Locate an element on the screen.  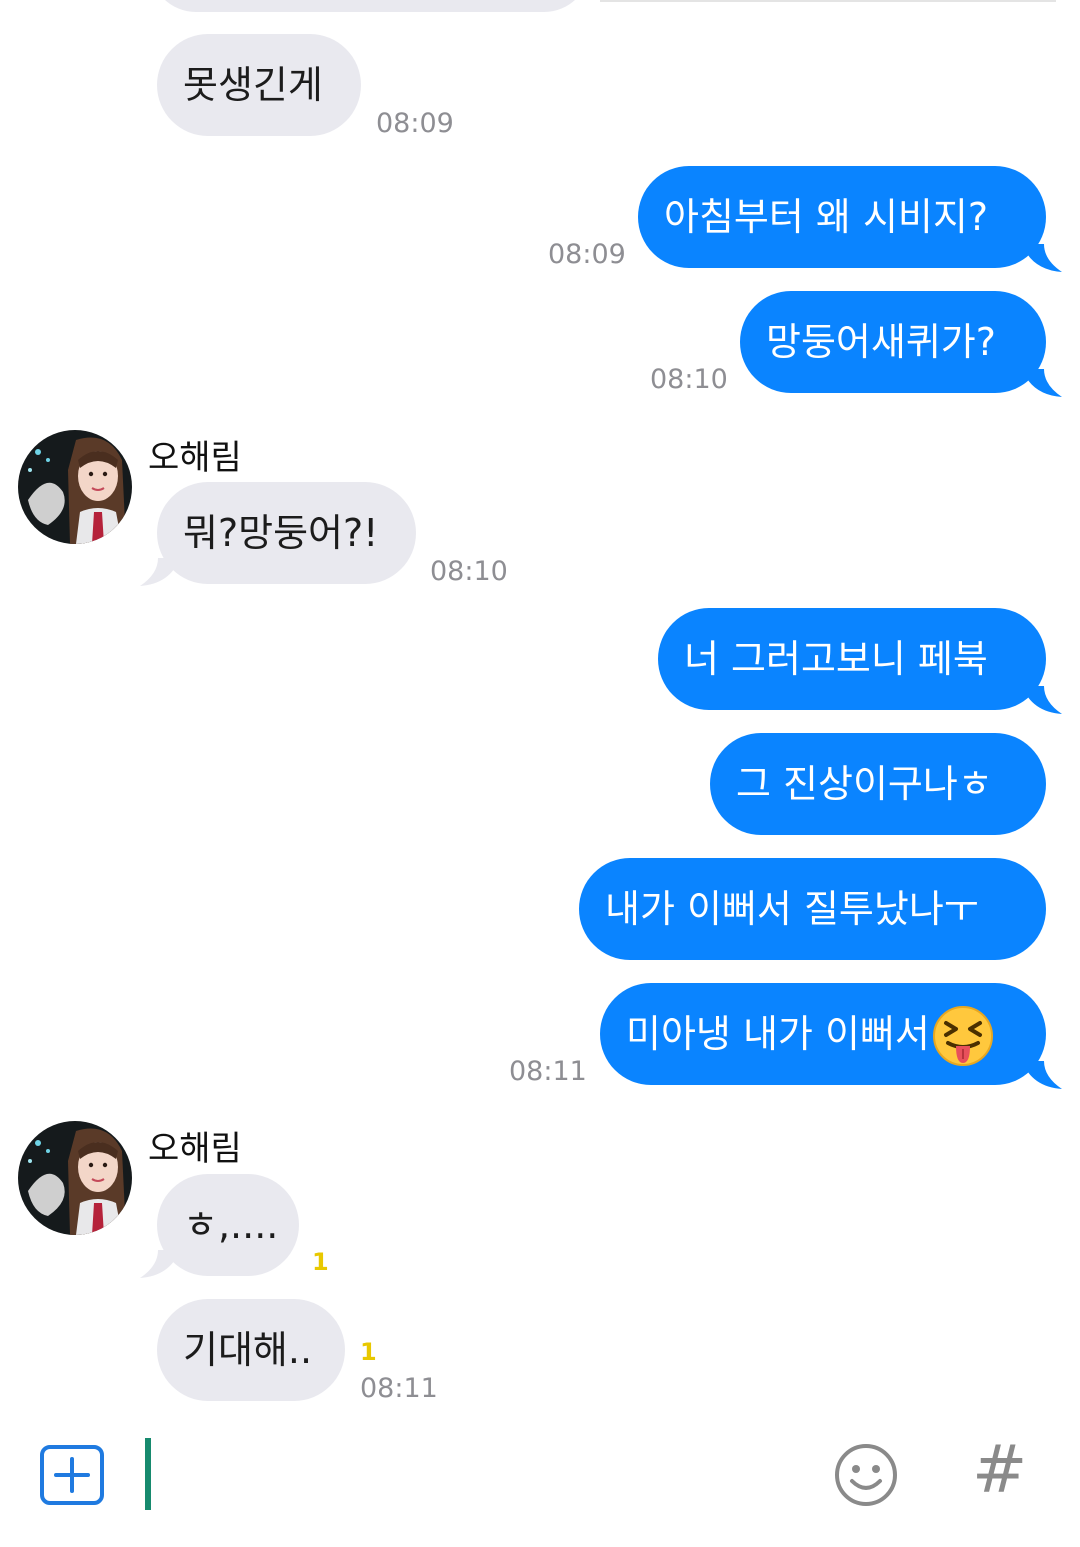
message-bubble-outgoing: 너 그러고보니 페북 is located at coordinates (852, 659).